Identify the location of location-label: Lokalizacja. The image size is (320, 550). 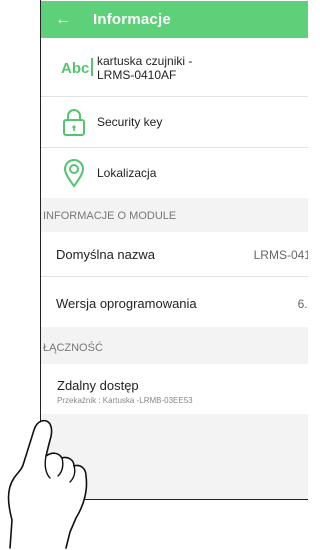
(127, 173).